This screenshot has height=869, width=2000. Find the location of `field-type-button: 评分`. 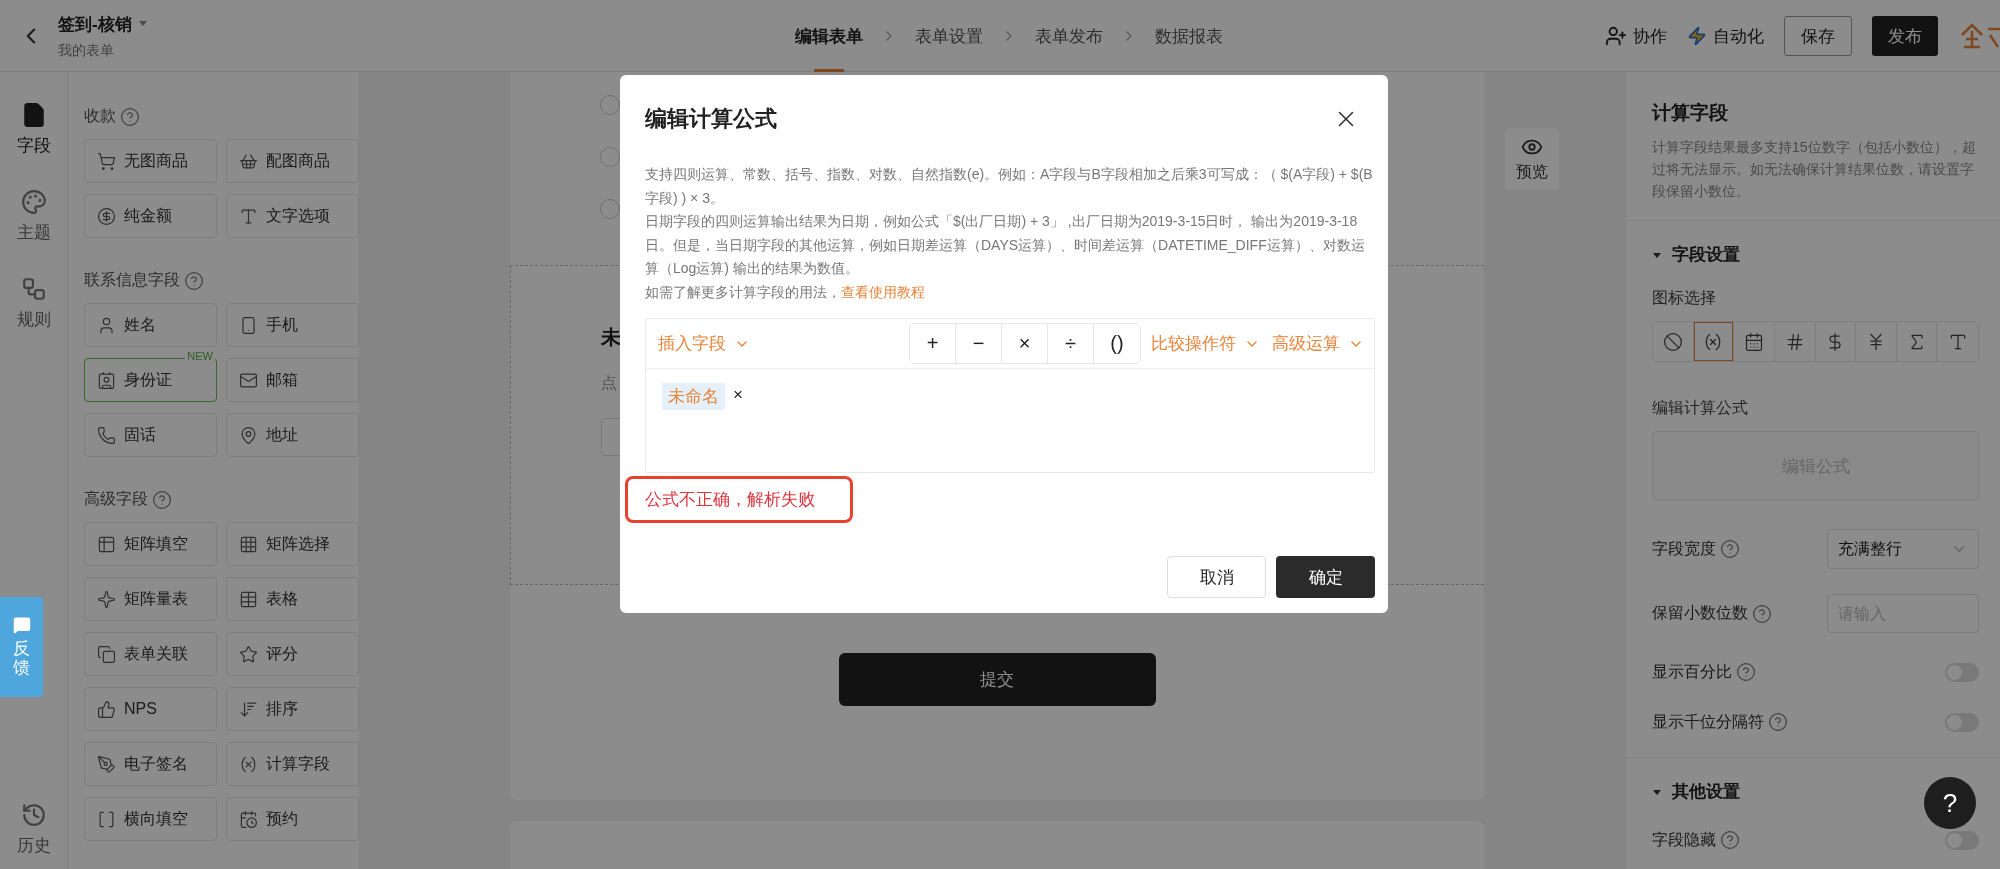

field-type-button: 评分 is located at coordinates (292, 654).